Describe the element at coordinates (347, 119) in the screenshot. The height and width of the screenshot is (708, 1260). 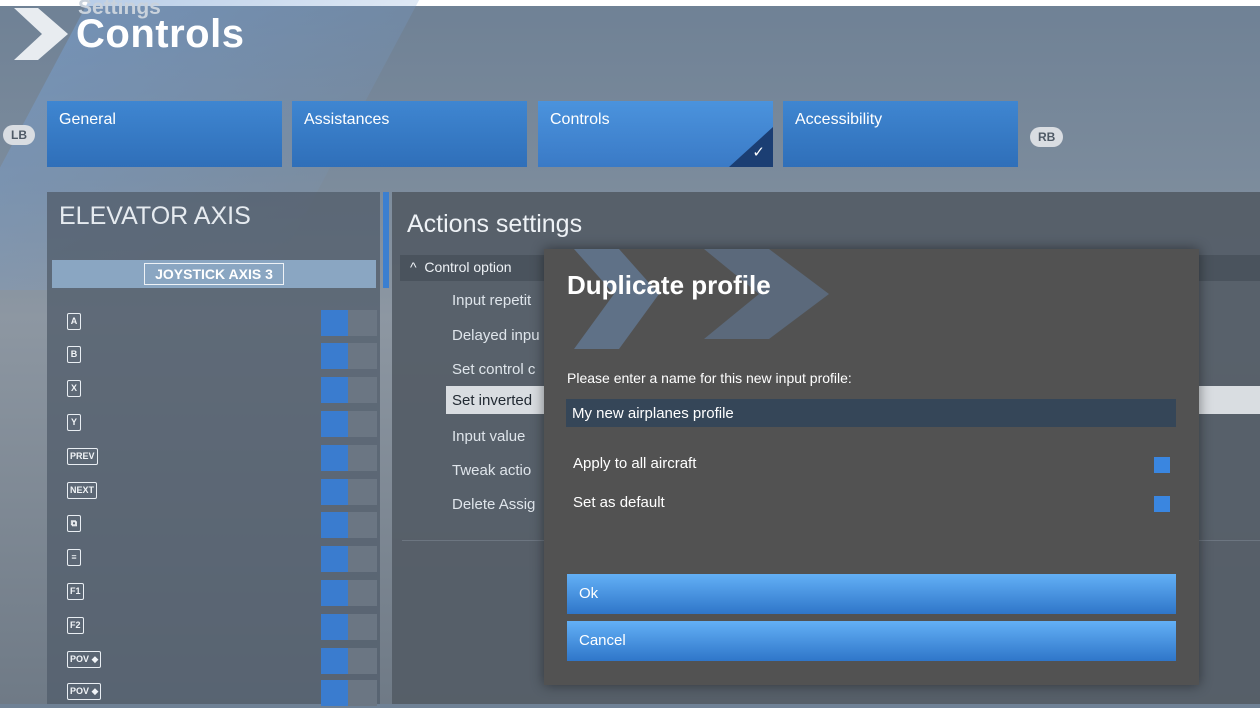
I see `tab-label: Assistances` at that location.